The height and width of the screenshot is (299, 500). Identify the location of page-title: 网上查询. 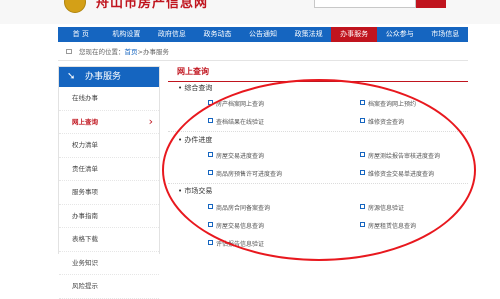
(193, 71).